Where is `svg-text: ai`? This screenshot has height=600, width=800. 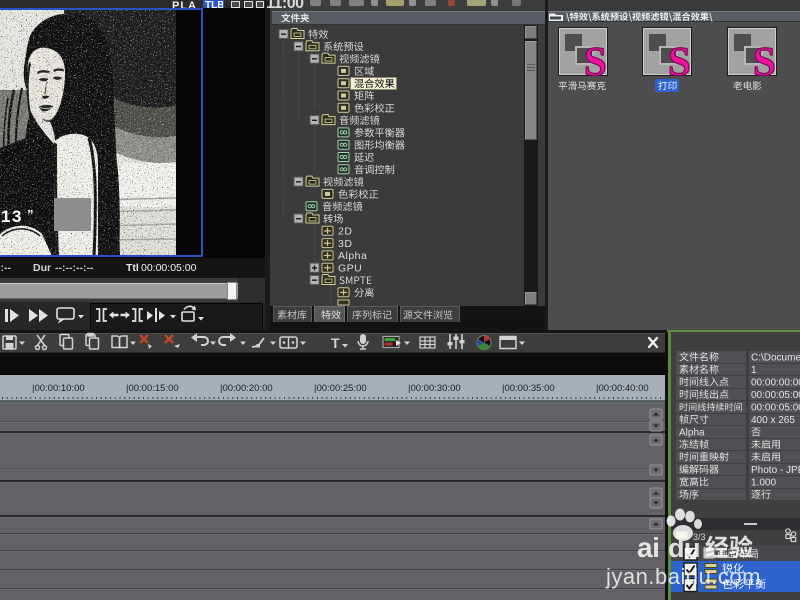
svg-text: ai is located at coordinates (648, 547).